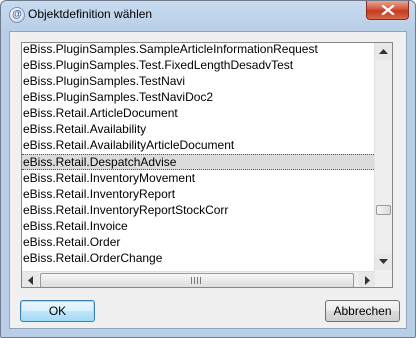 The width and height of the screenshot is (416, 338). I want to click on scroll-left-button, so click(30, 279).